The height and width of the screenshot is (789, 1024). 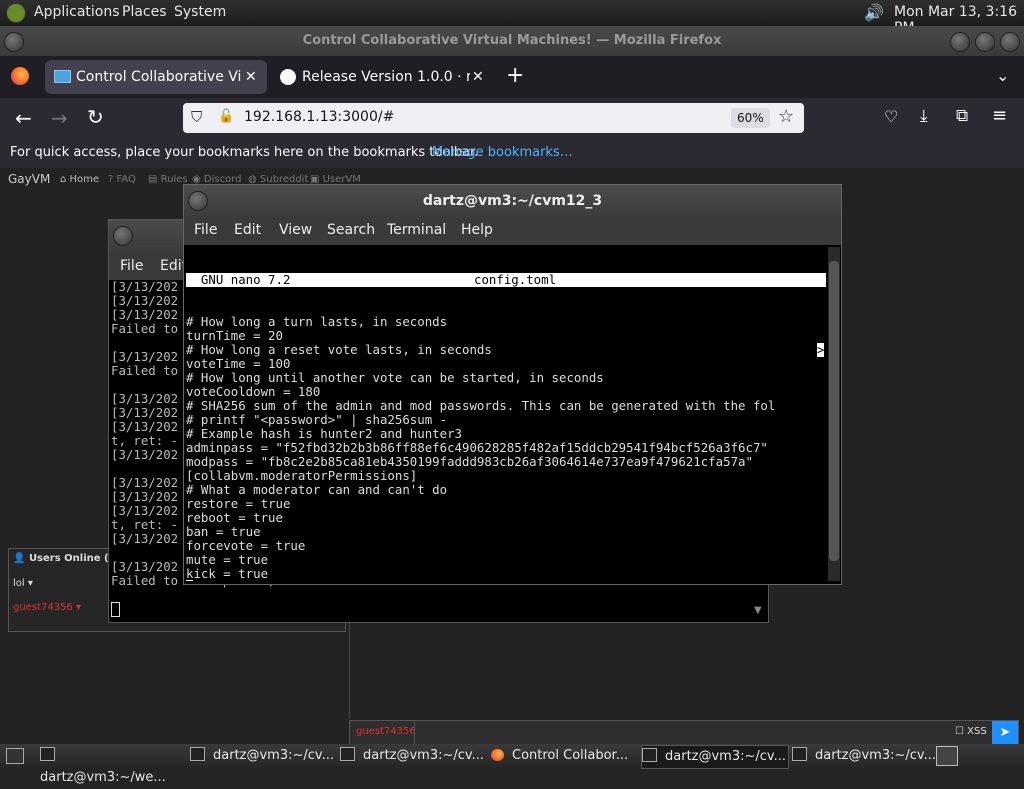 What do you see at coordinates (874, 12) in the screenshot?
I see `volume-icon: 🔊` at bounding box center [874, 12].